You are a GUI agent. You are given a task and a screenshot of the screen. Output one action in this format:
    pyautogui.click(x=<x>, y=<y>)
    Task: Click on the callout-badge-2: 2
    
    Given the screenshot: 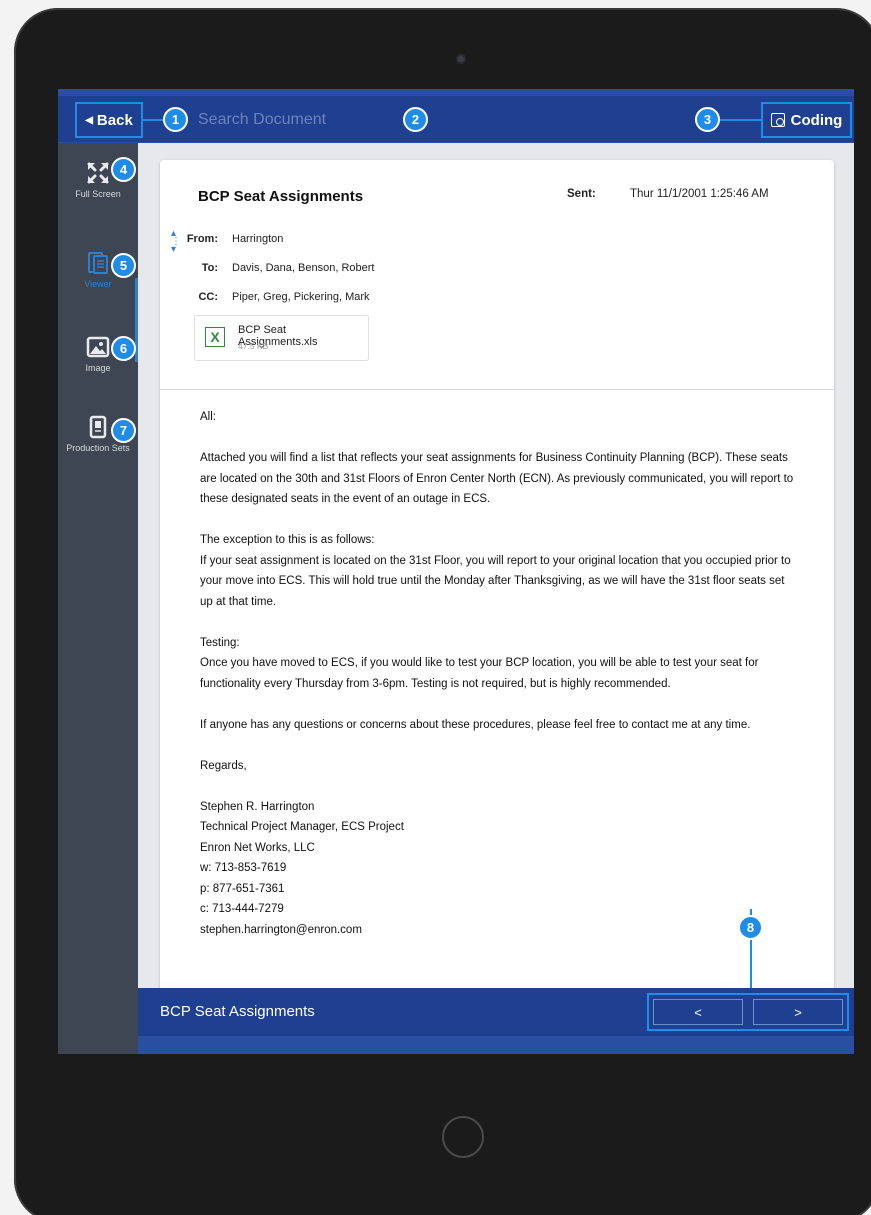 What is the action you would take?
    pyautogui.click(x=415, y=119)
    